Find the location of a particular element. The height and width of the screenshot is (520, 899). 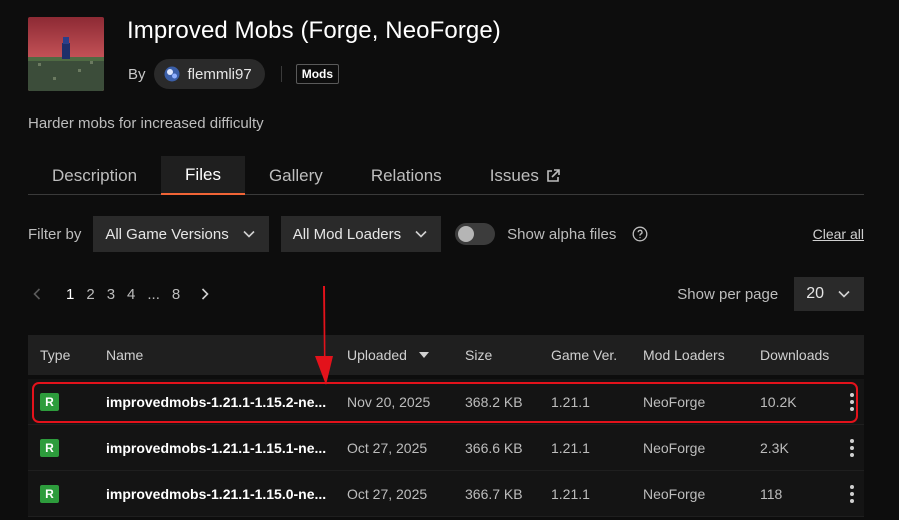

dropdown-value: All Mod Loaders is located at coordinates (347, 234).